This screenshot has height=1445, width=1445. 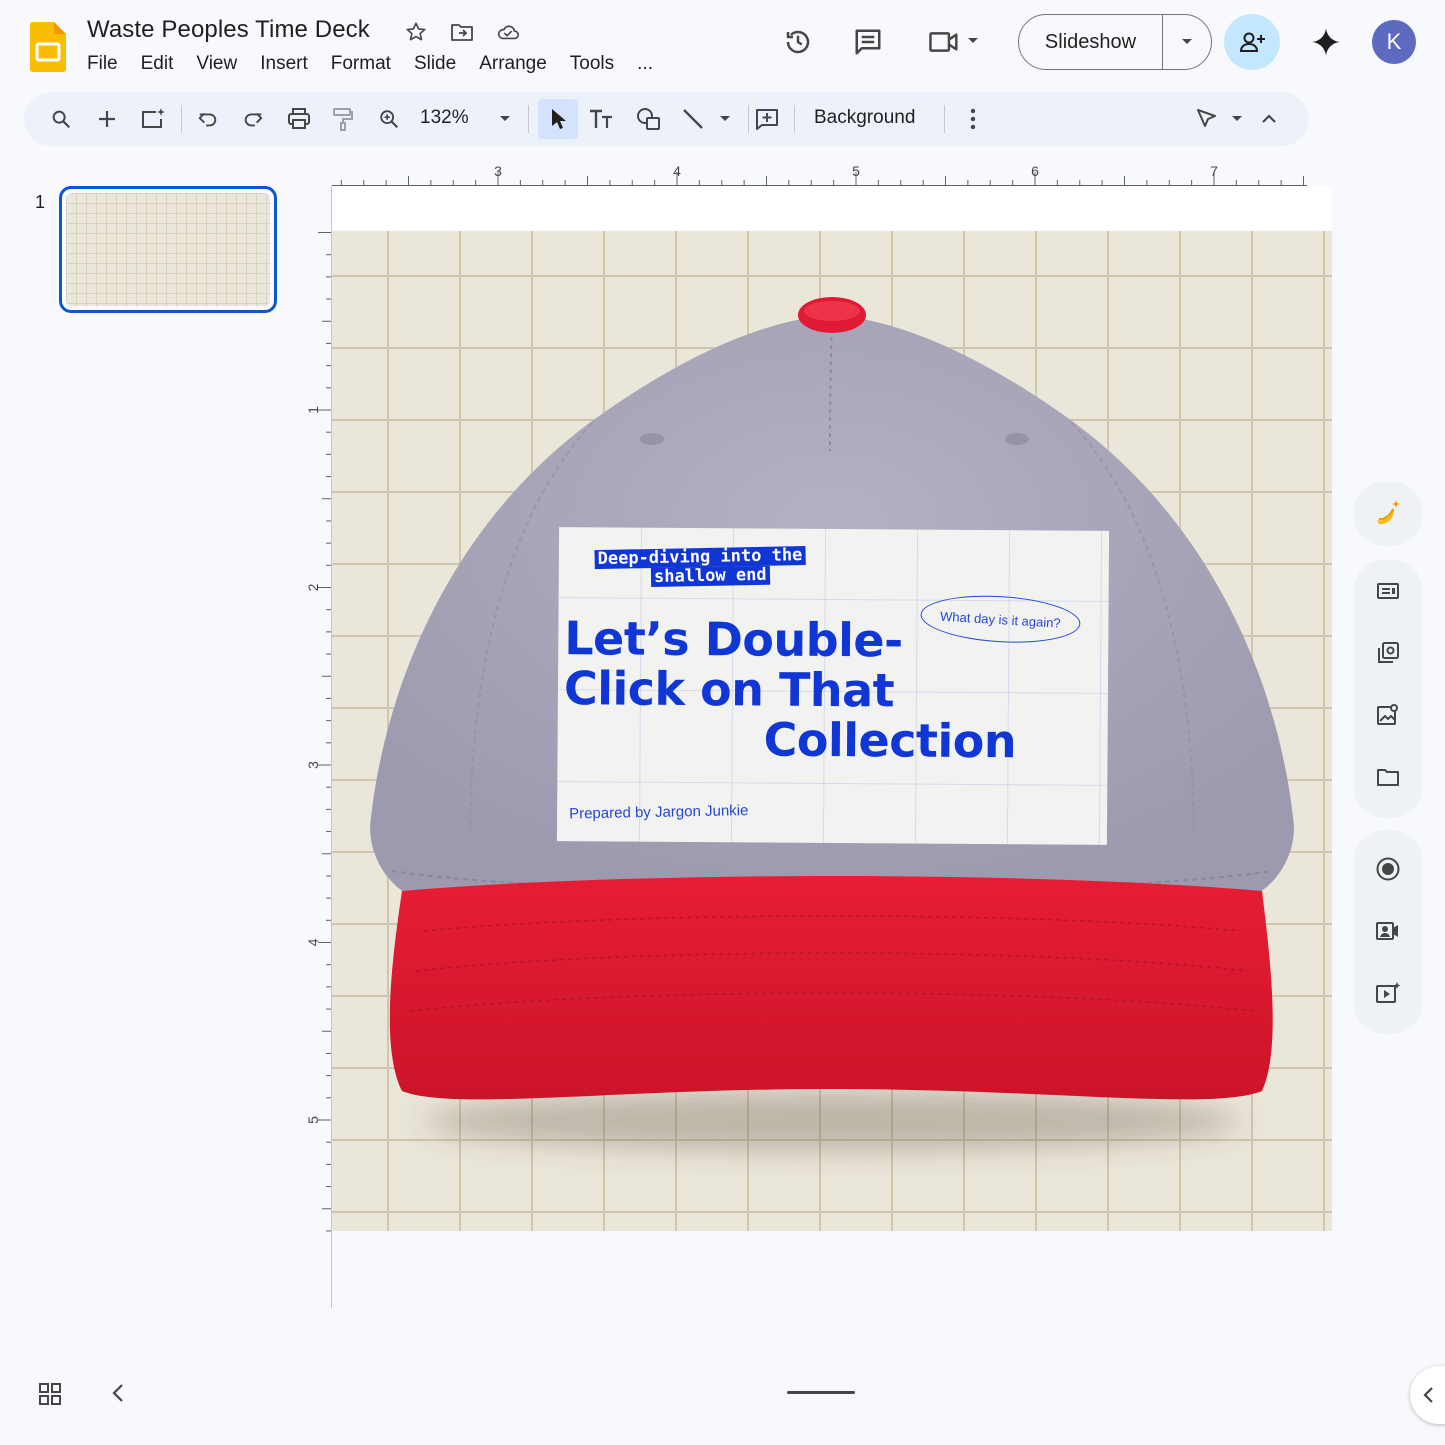 I want to click on redo-icon, so click(x=253, y=119).